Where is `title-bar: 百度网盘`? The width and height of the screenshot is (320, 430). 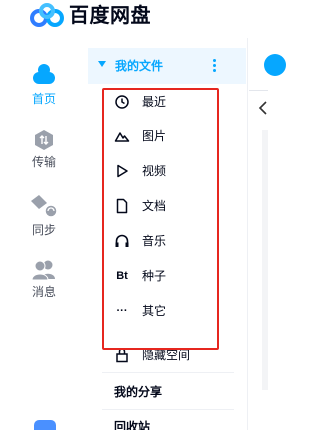
title-bar: 百度网盘 is located at coordinates (134, 19).